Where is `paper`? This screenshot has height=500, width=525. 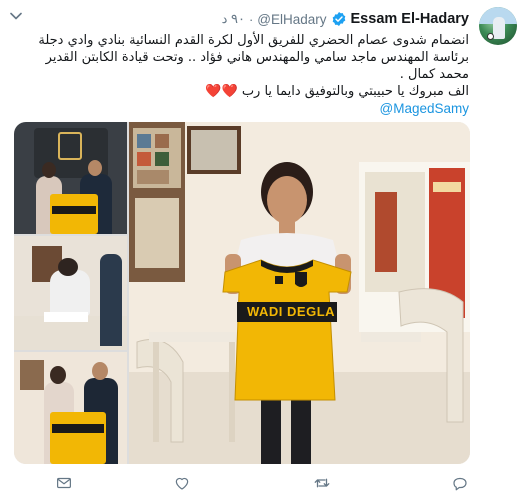
paper is located at coordinates (66, 317).